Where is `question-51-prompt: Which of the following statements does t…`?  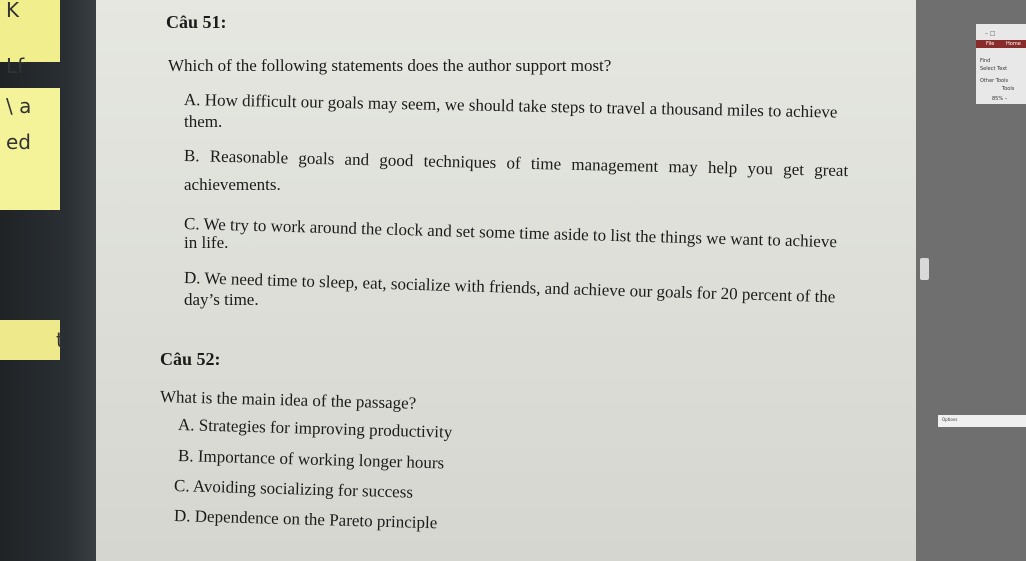
question-51-prompt: Which of the following statements does t… is located at coordinates (390, 65).